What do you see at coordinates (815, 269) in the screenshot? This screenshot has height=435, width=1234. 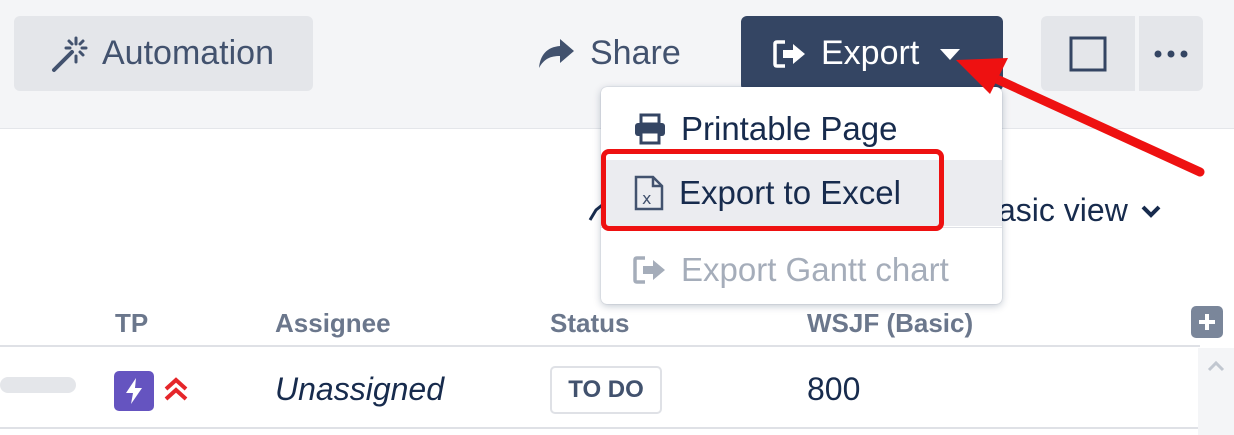 I see `menu-item-label: Export Gantt chart` at bounding box center [815, 269].